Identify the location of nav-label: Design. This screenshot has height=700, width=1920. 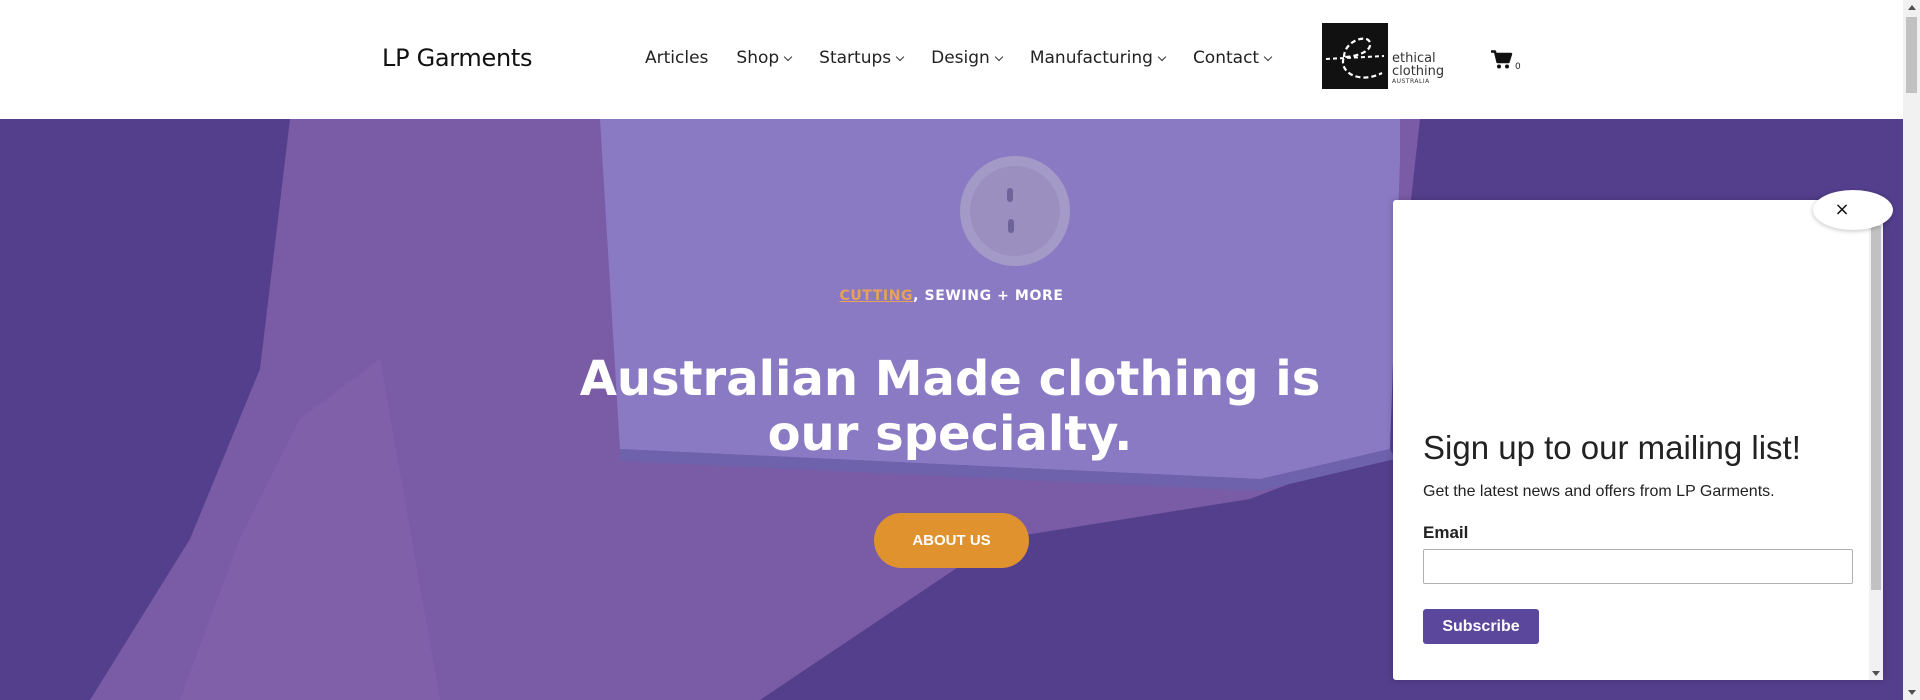
(960, 58).